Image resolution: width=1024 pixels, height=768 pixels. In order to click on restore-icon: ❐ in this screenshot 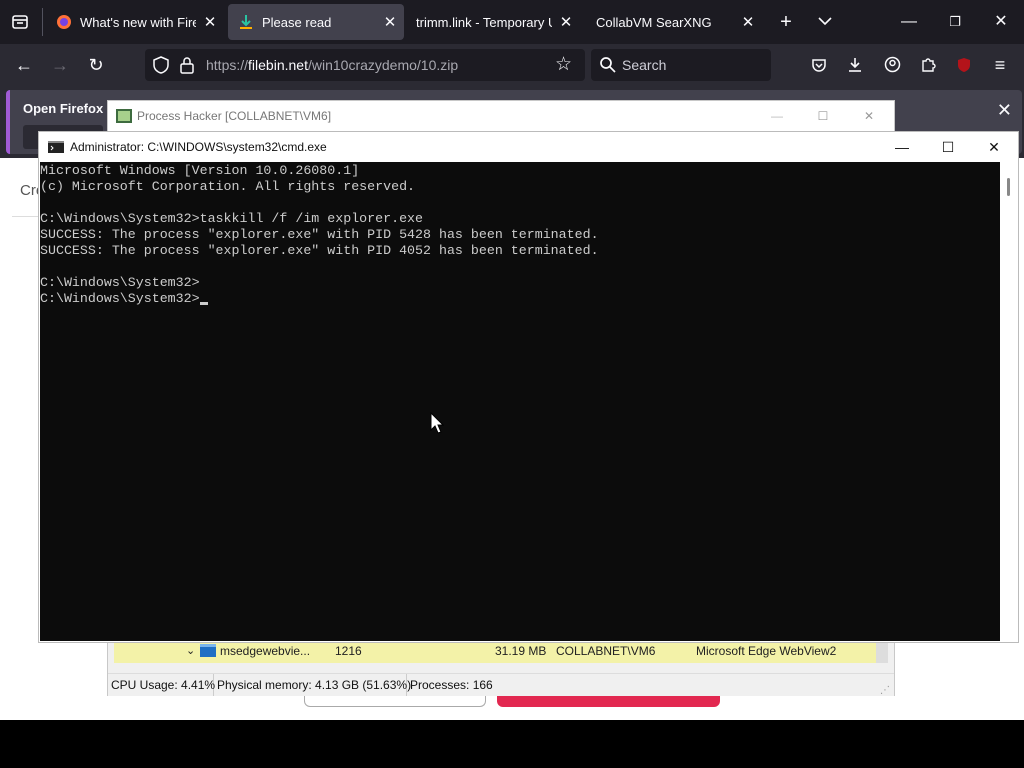, I will do `click(955, 22)`.